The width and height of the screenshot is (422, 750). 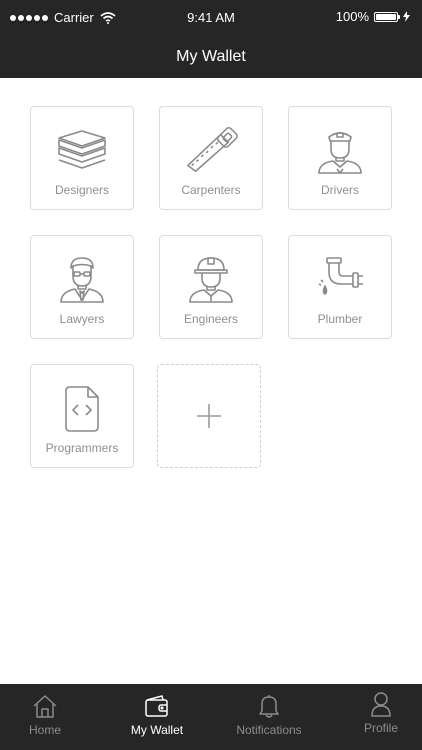 I want to click on status-right: 100%, so click(x=373, y=16).